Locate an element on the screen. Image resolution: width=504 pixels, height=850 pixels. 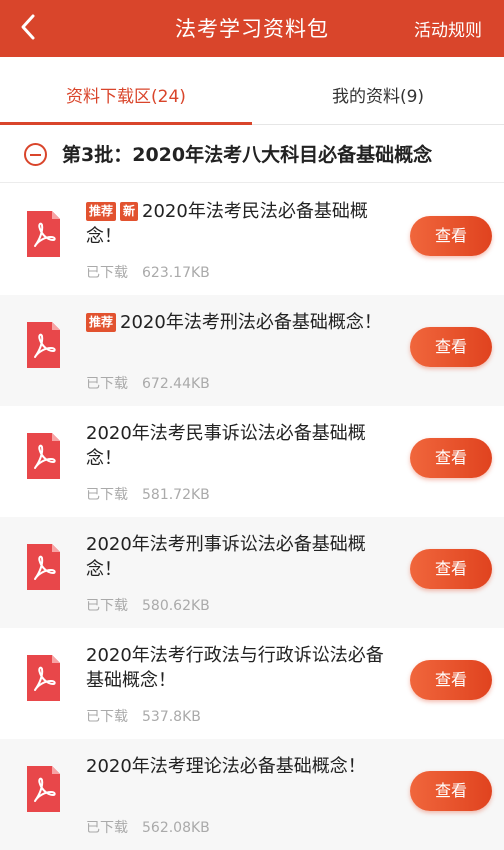
minus-circle-icon is located at coordinates (35, 154).